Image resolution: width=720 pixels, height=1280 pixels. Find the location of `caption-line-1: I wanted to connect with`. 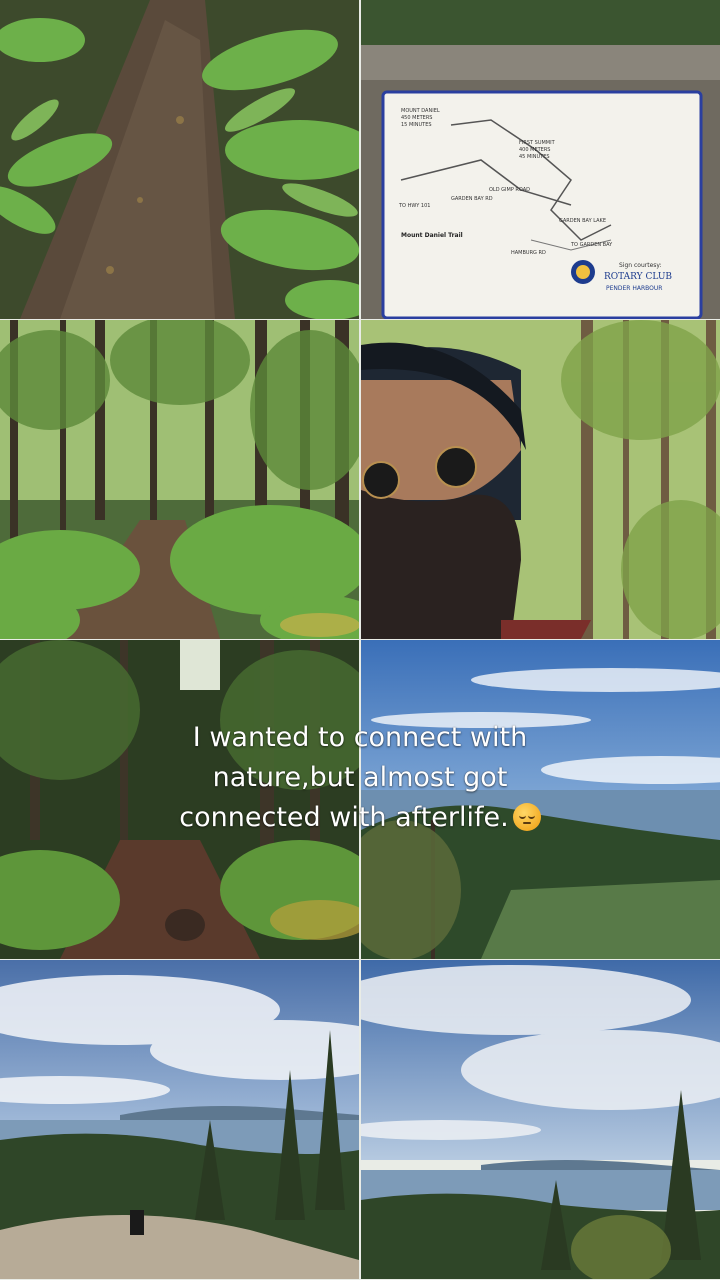

caption-line-1: I wanted to connect with is located at coordinates (360, 737).